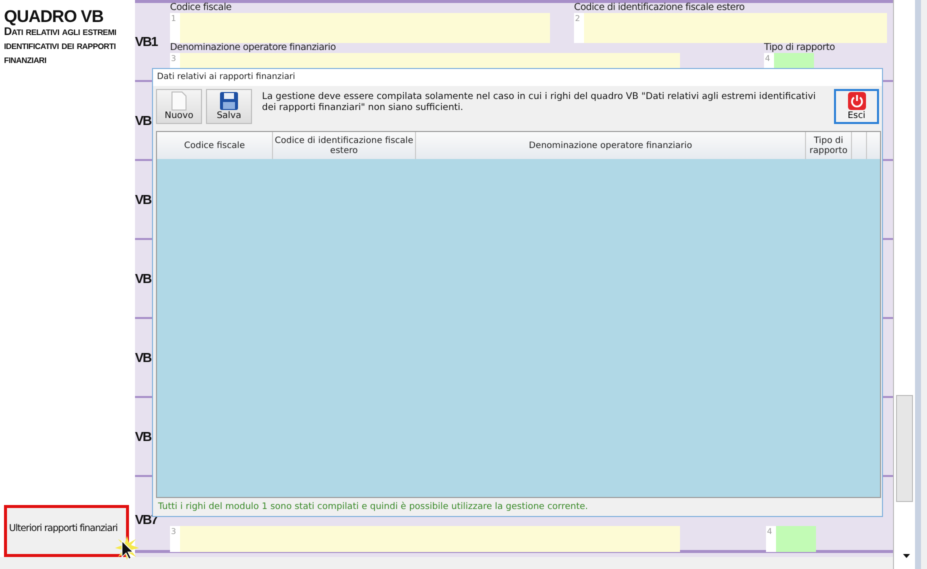 The image size is (927, 569). I want to click on field-label: Codice fiscale, so click(201, 8).